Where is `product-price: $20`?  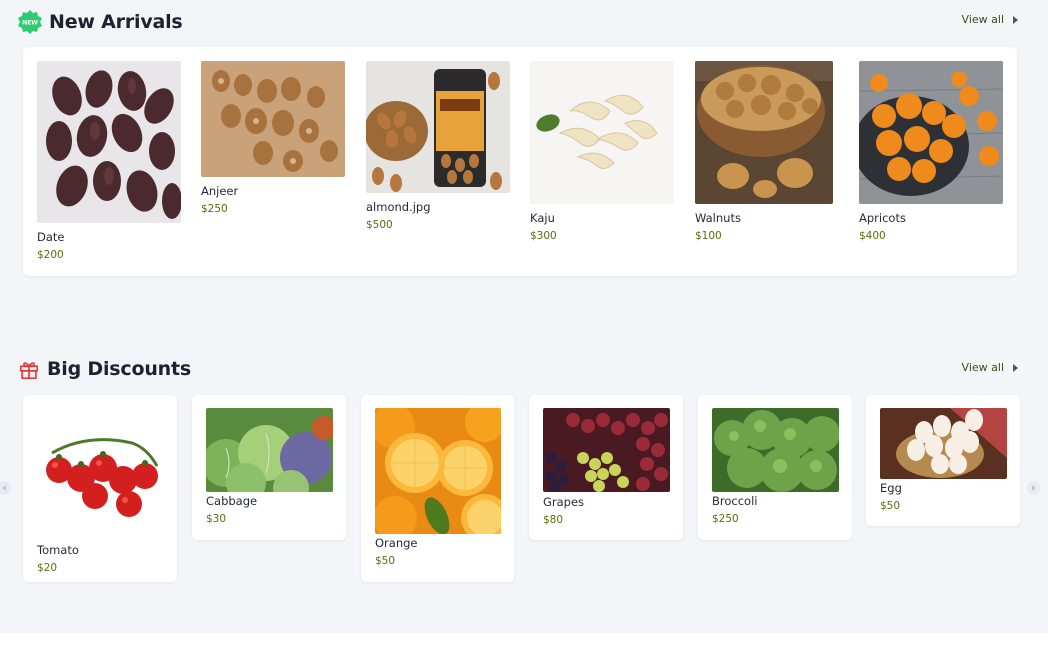 product-price: $20 is located at coordinates (47, 568).